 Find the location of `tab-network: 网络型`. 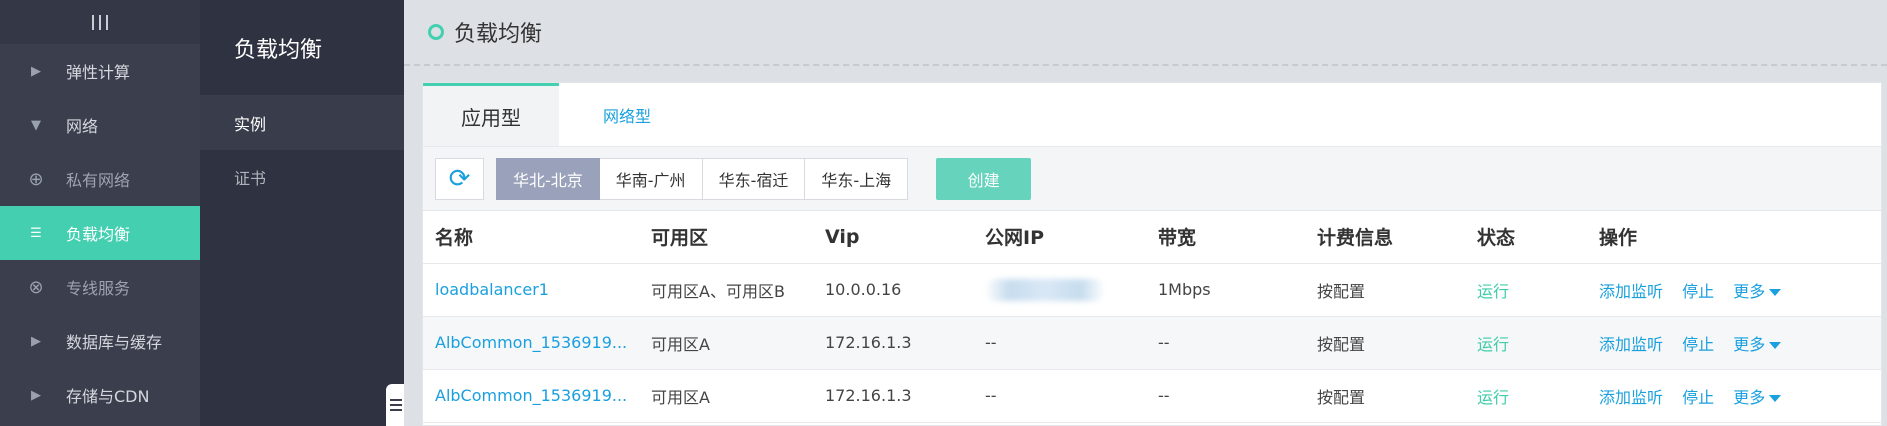

tab-network: 网络型 is located at coordinates (627, 114).